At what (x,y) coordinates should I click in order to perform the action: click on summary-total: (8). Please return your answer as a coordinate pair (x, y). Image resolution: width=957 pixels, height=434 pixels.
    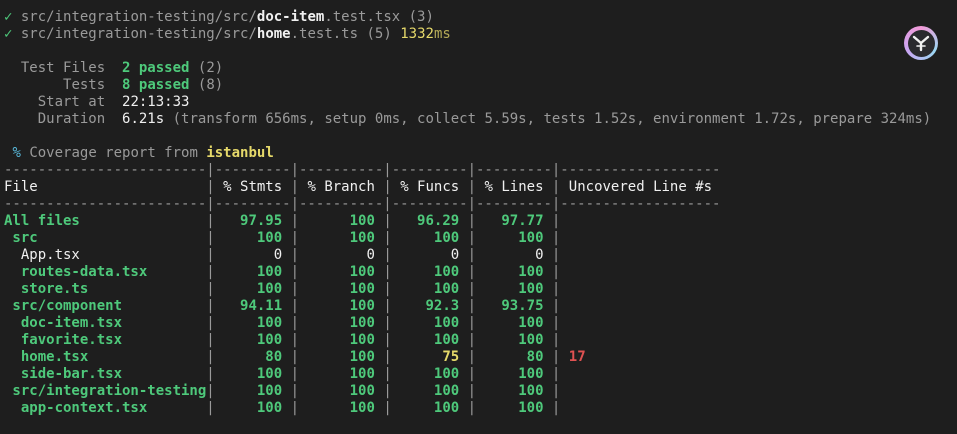
    Looking at the image, I should click on (210, 85).